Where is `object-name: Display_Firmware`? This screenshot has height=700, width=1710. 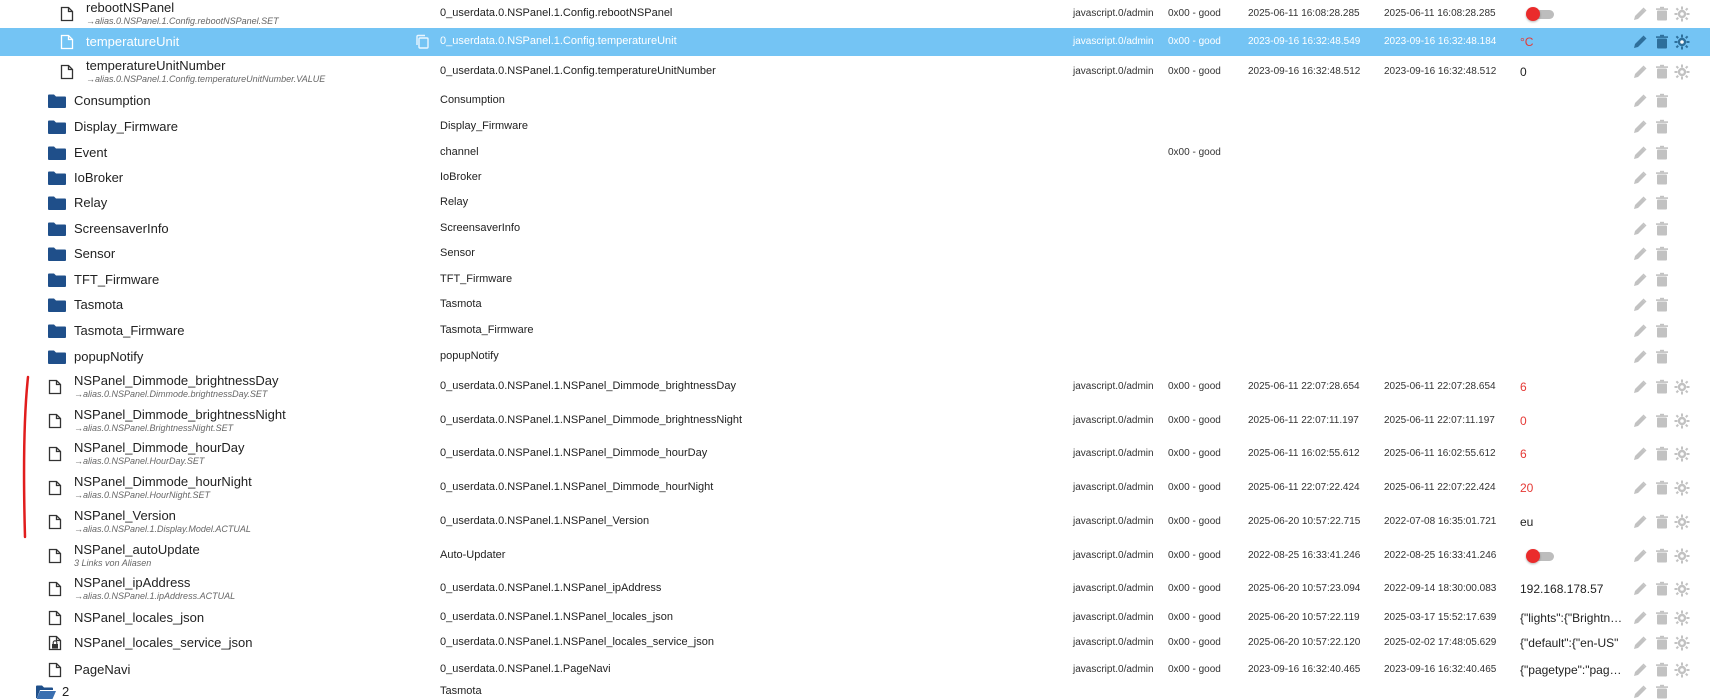 object-name: Display_Firmware is located at coordinates (126, 126).